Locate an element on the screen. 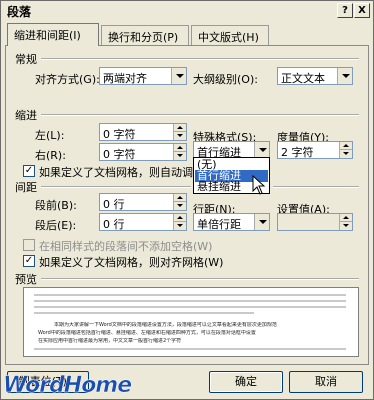 The height and width of the screenshot is (400, 374). indent-section-label: 缩进 is located at coordinates (26, 115).